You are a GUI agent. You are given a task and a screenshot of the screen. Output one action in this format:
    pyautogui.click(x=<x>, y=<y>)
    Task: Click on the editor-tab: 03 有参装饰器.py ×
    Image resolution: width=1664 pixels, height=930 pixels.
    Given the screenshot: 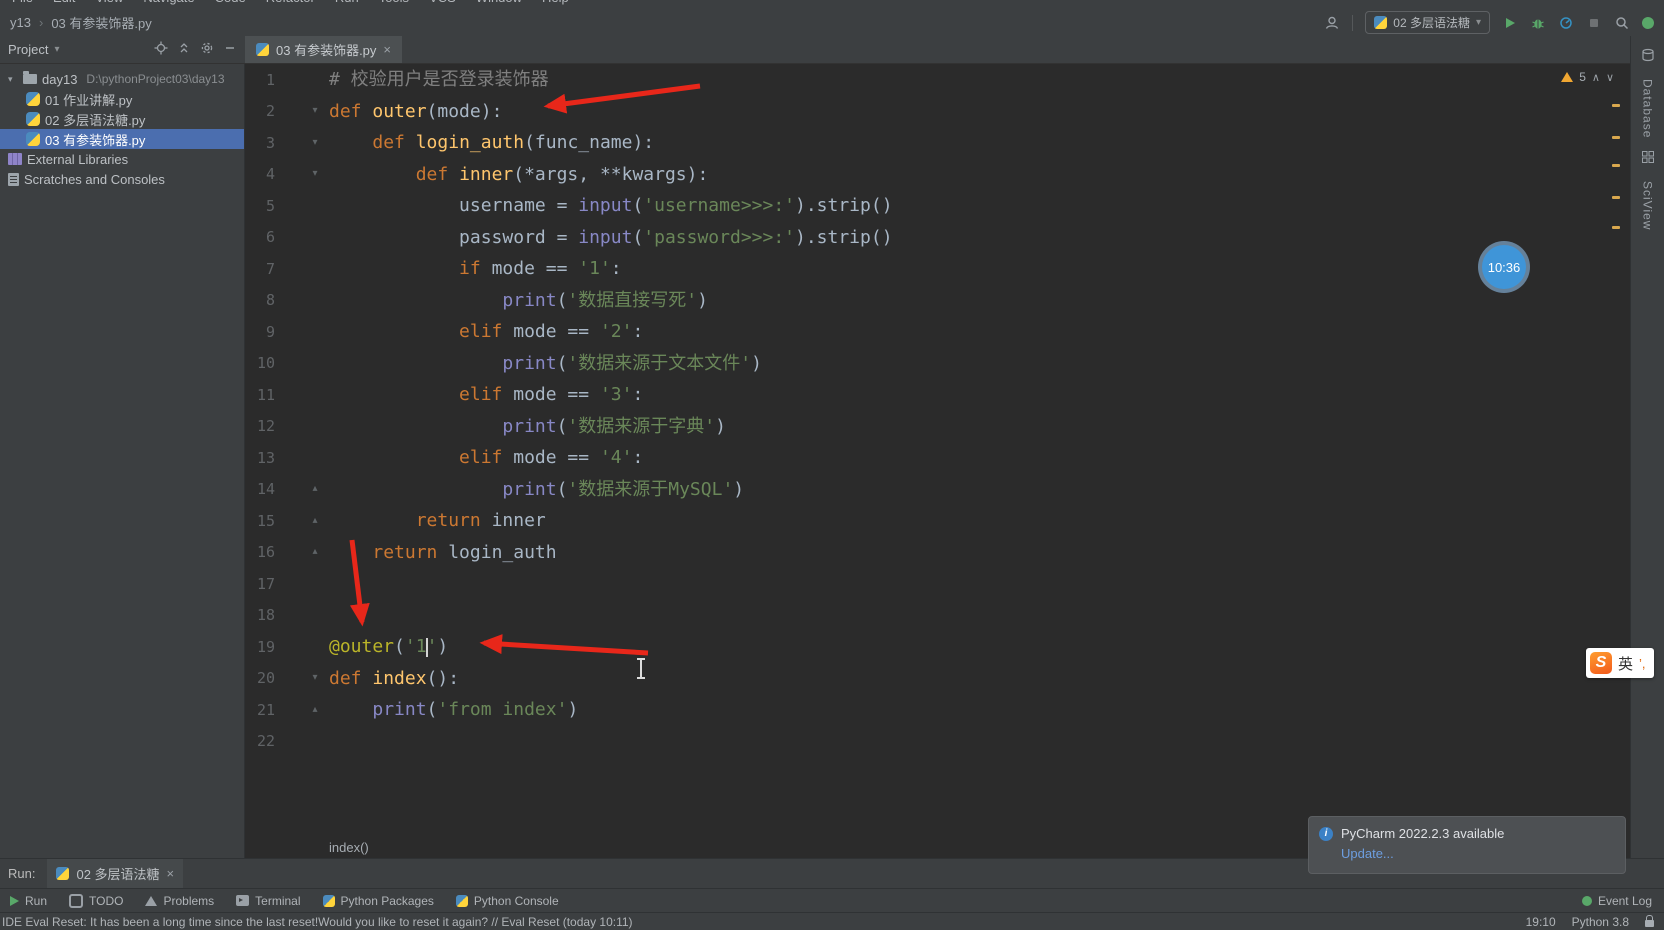 What is the action you would take?
    pyautogui.click(x=324, y=49)
    